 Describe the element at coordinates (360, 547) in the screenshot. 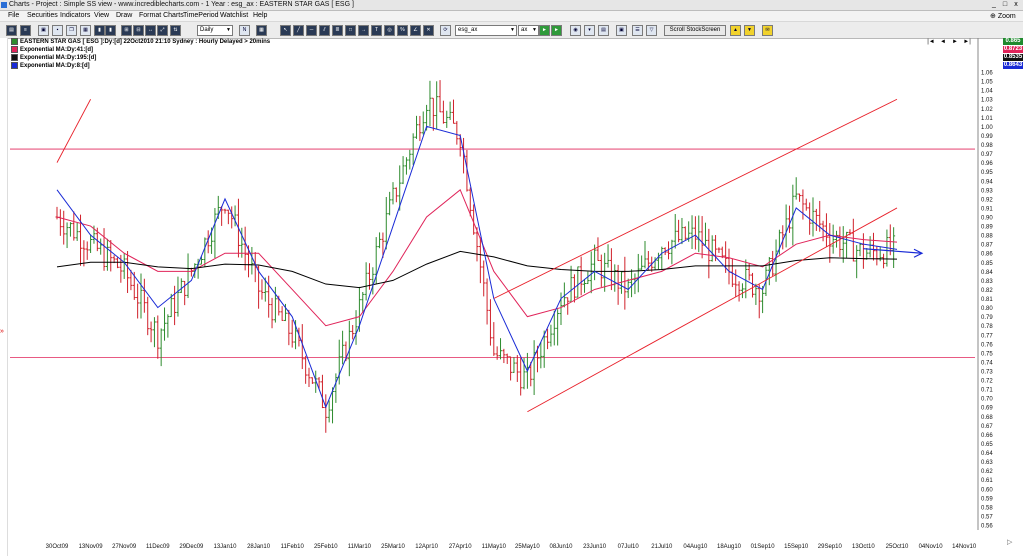

I see `x-tick-label: 11Mar10` at that location.